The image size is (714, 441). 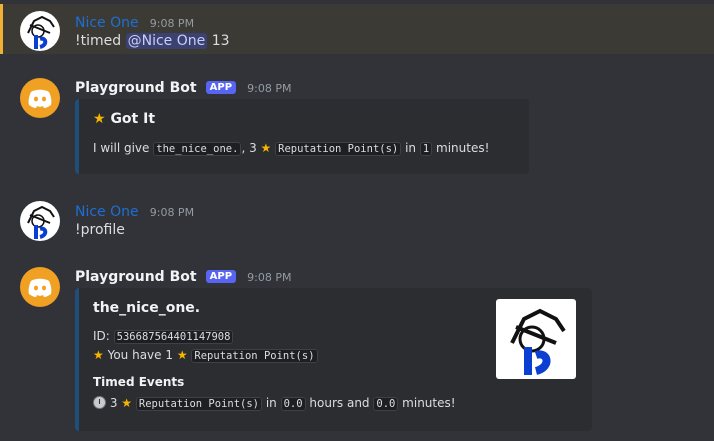 I want to click on hours-code: 0.0, so click(x=293, y=404).